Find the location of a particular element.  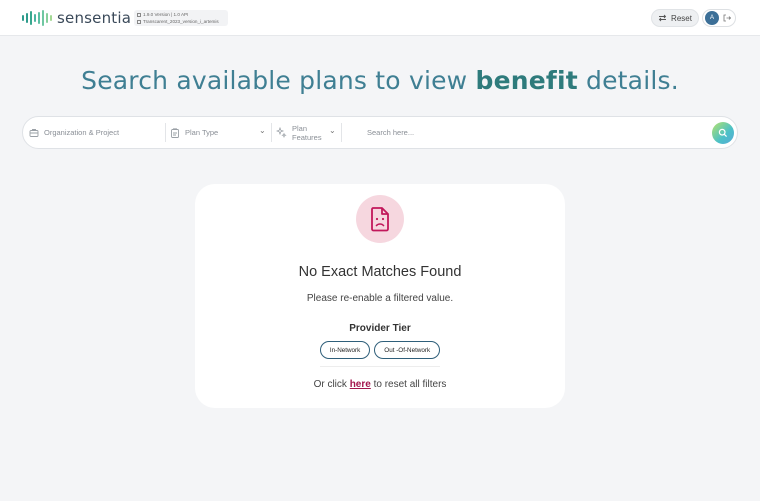

empty-state-badge is located at coordinates (380, 219).